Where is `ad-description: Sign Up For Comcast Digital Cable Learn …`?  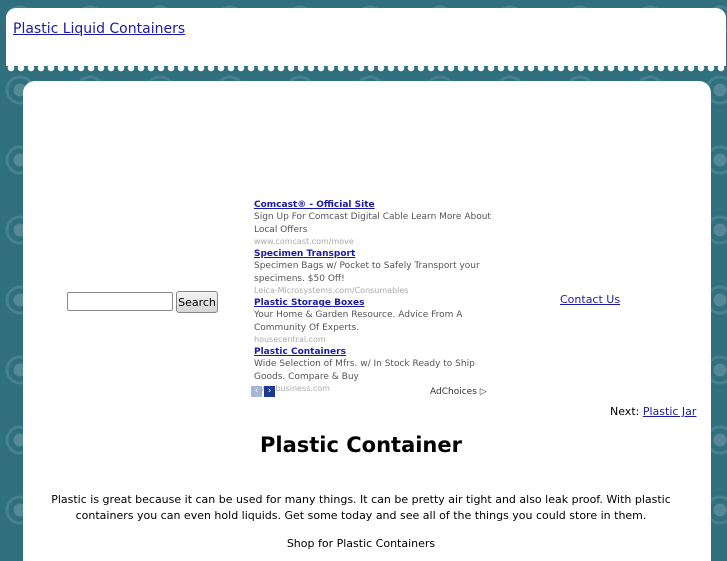 ad-description: Sign Up For Comcast Digital Cable Learn … is located at coordinates (372, 223).